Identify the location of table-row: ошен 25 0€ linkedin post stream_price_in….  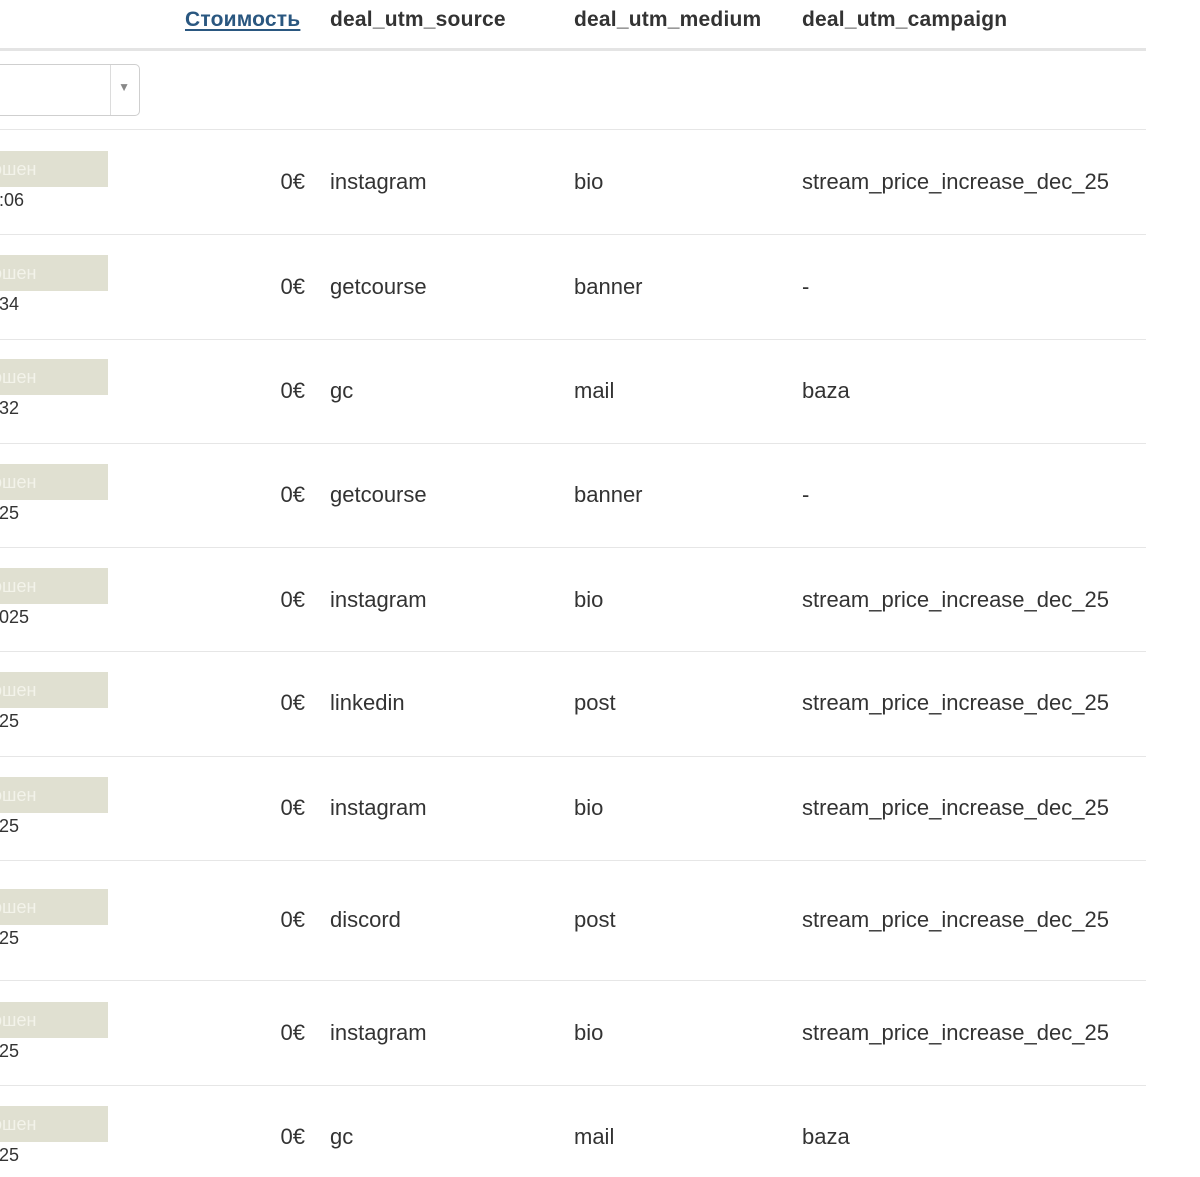
(573, 704).